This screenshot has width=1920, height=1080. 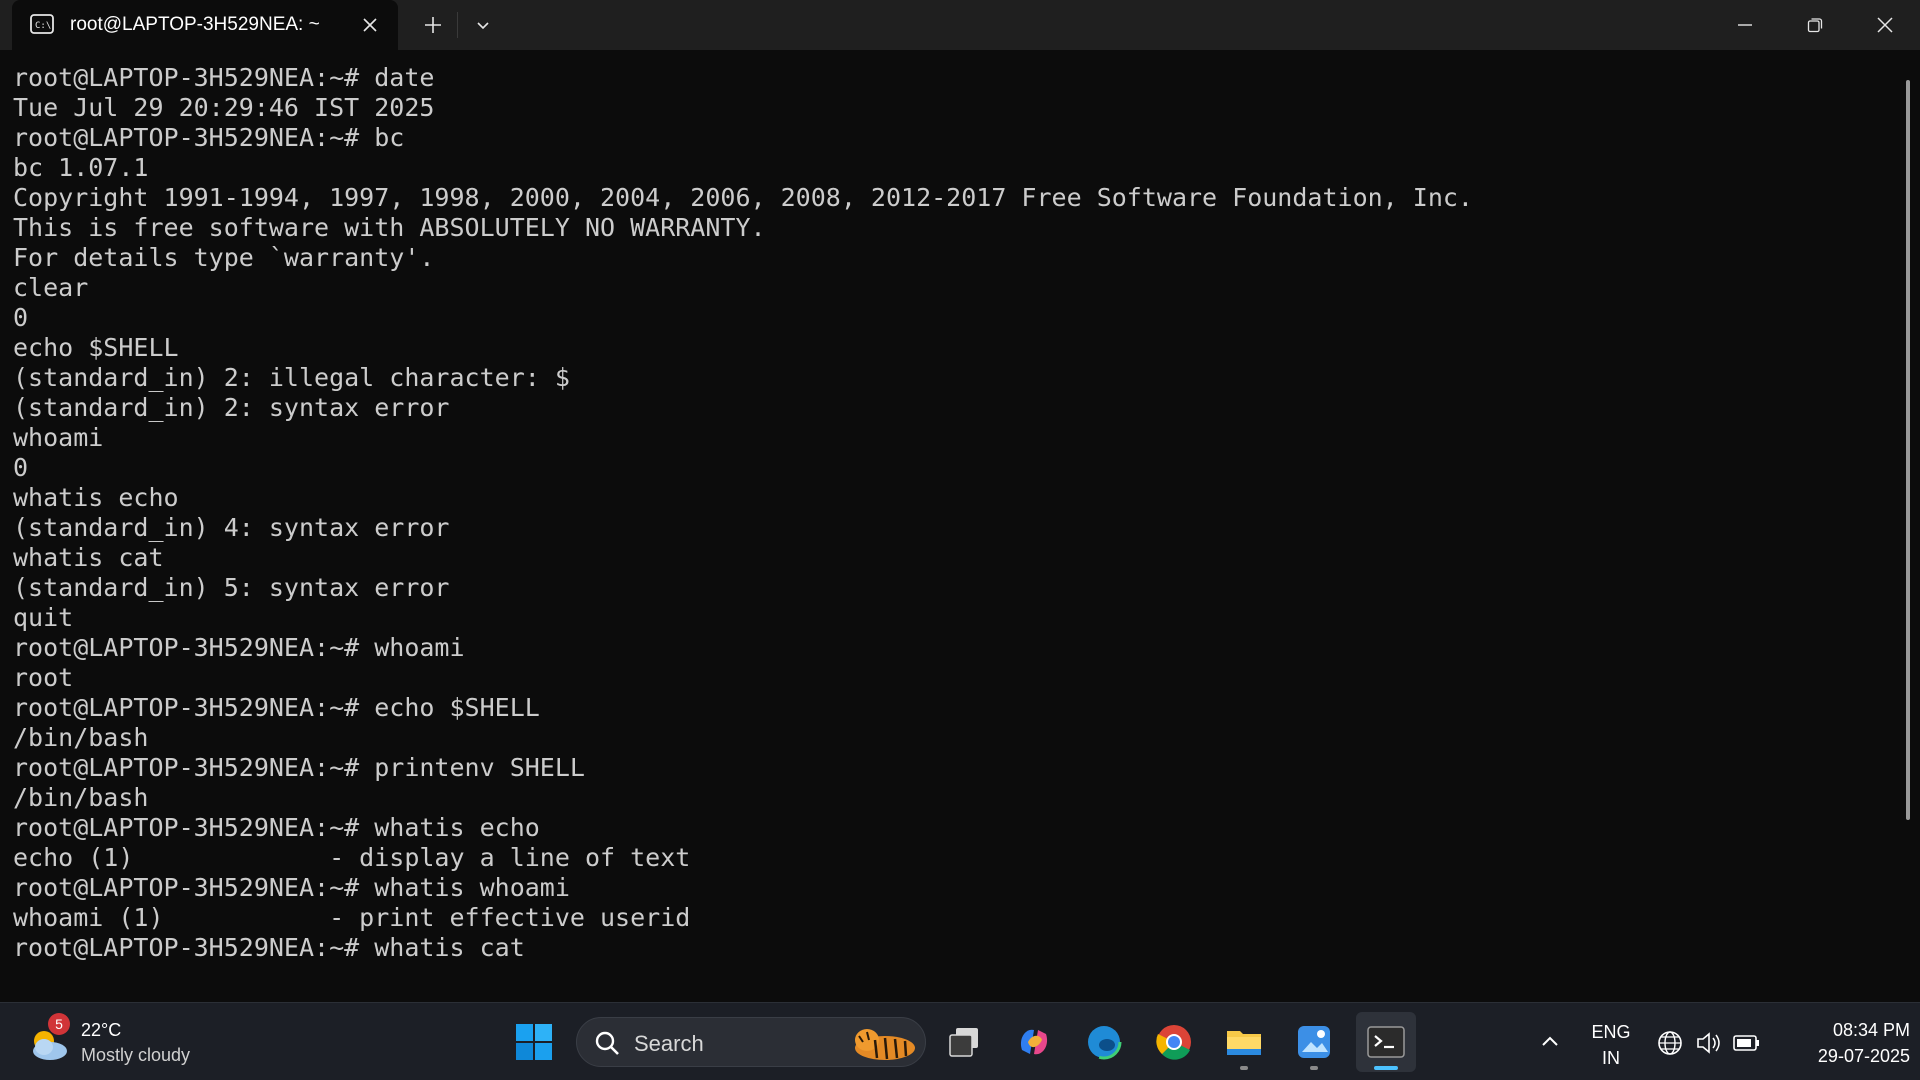 I want to click on terminal-line: (standard_in) 2: illegal character: $, so click(x=291, y=377).